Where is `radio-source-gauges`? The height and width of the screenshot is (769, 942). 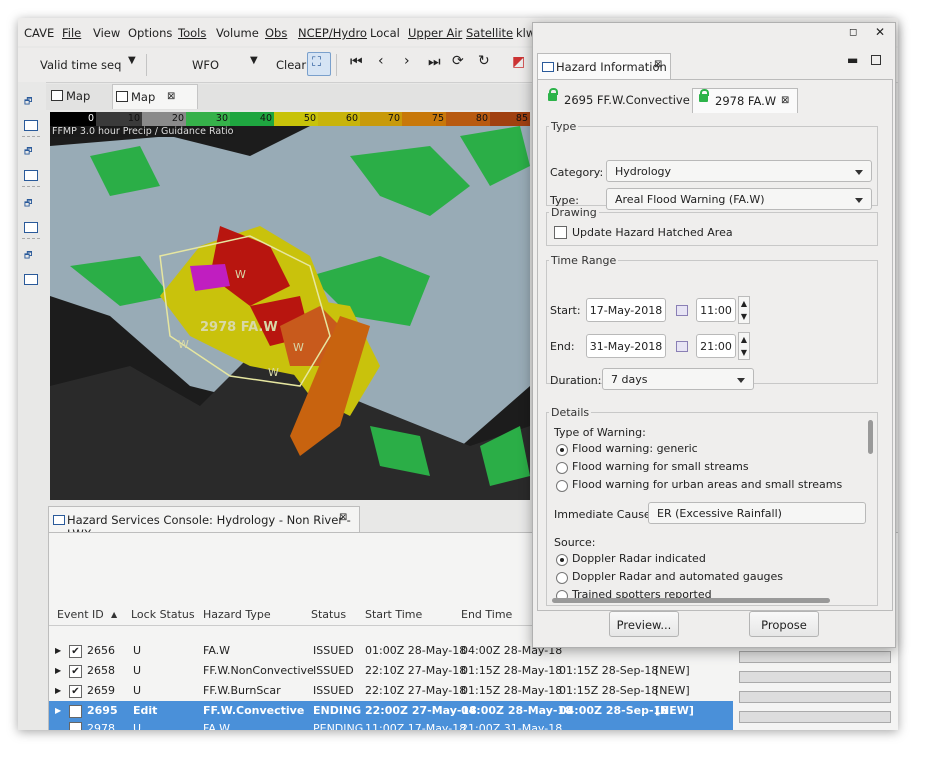 radio-source-gauges is located at coordinates (562, 578).